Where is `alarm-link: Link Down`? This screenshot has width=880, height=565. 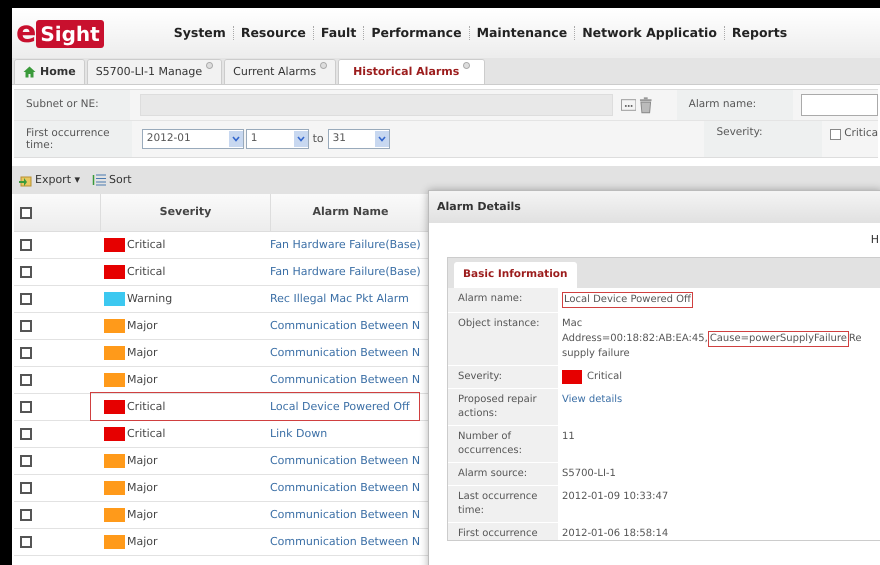
alarm-link: Link Down is located at coordinates (350, 434).